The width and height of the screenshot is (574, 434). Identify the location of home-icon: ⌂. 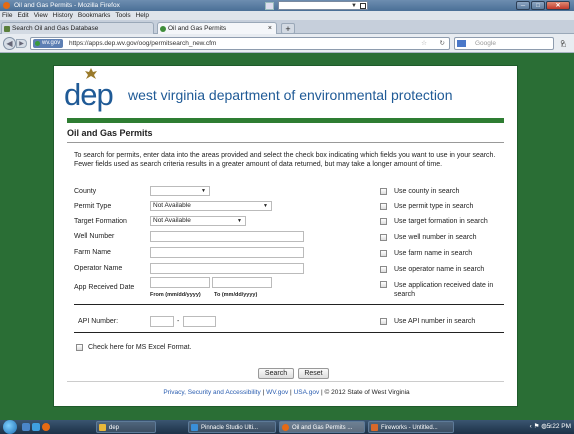
(563, 44).